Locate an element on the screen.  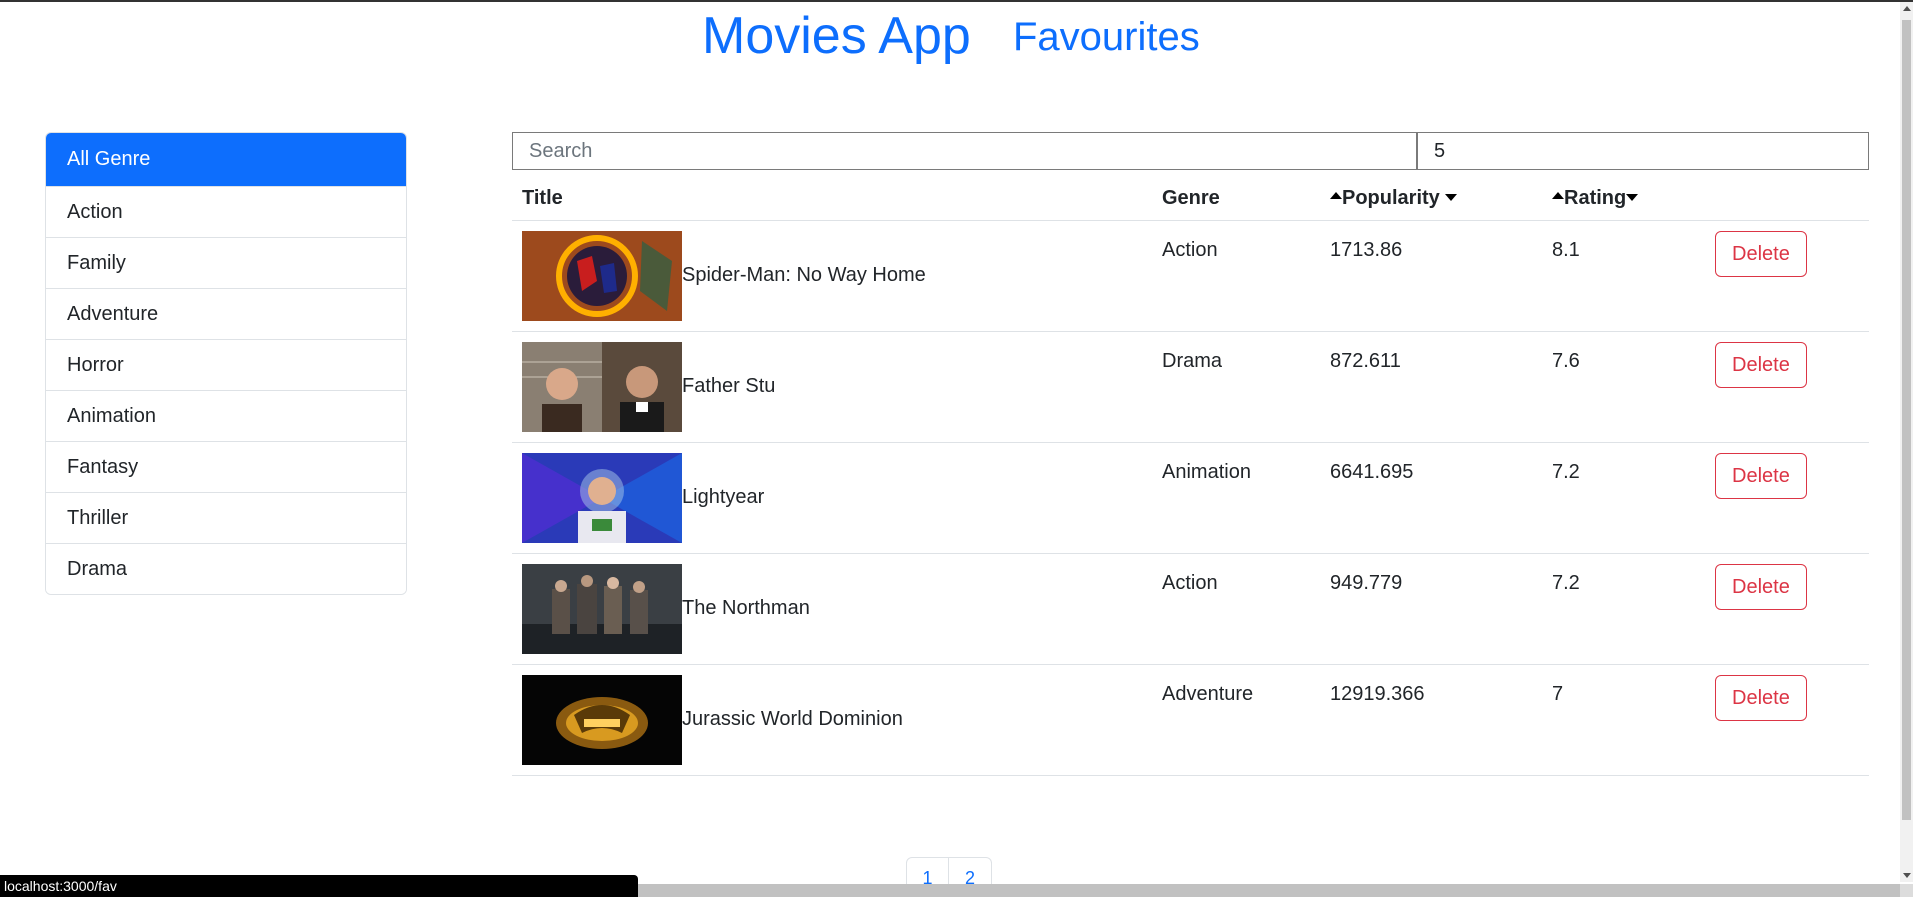
horizontal-scrollbar is located at coordinates (1269, 890).